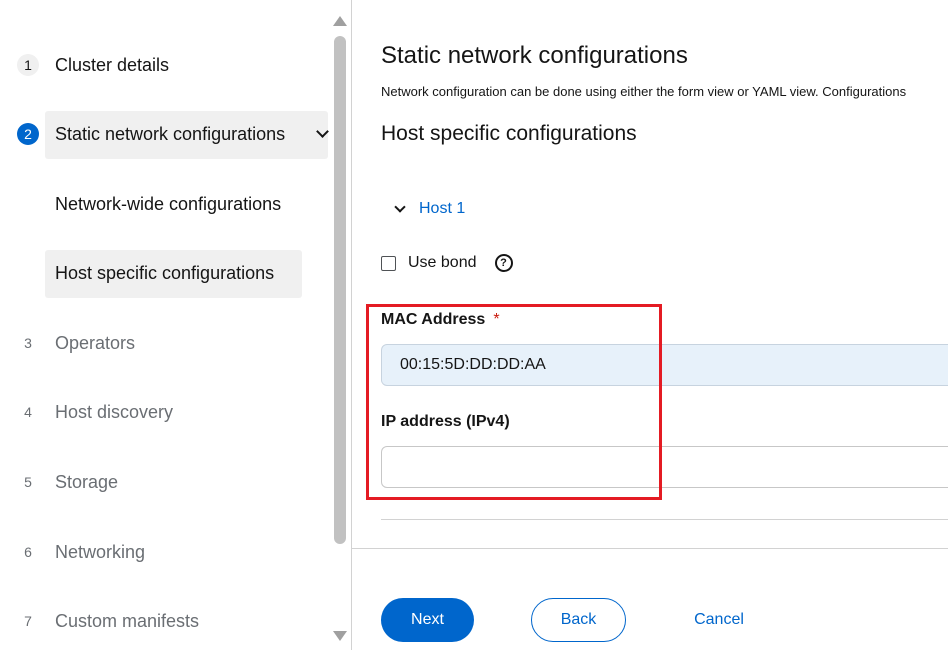  I want to click on wizard-substep-host-specific: Host specific configurations, so click(165, 273).